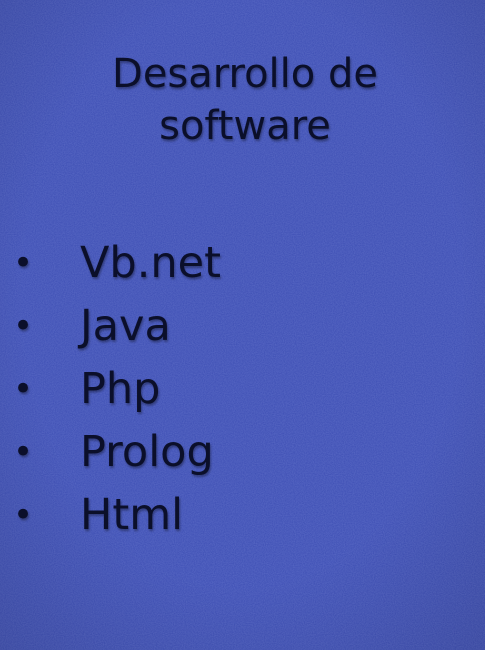 The width and height of the screenshot is (485, 650). Describe the element at coordinates (245, 126) in the screenshot. I see `slide-title-line-2: software` at that location.